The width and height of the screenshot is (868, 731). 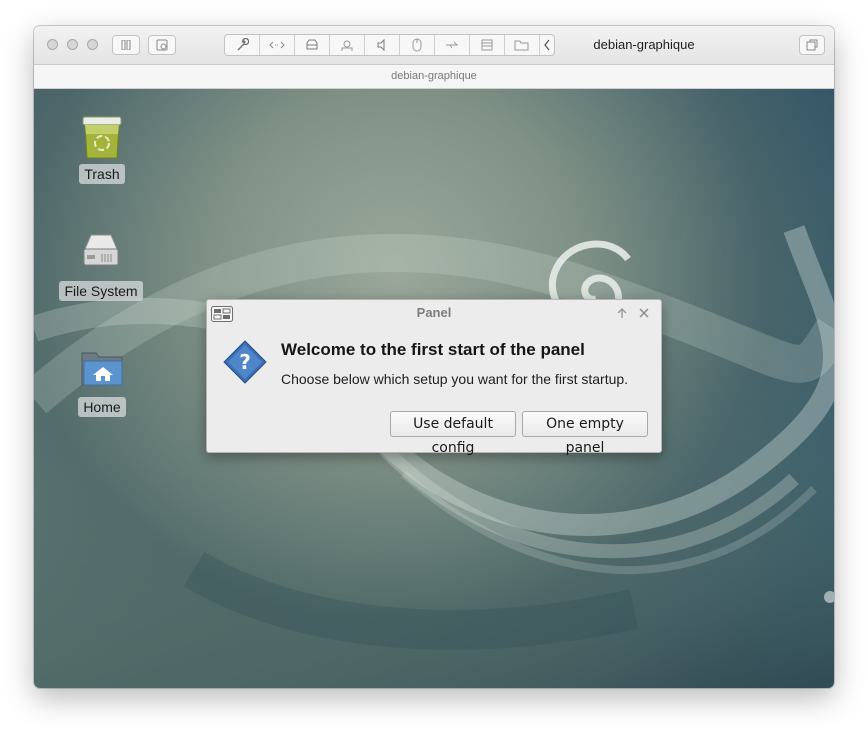 I want to click on usb-tool, so click(x=452, y=45).